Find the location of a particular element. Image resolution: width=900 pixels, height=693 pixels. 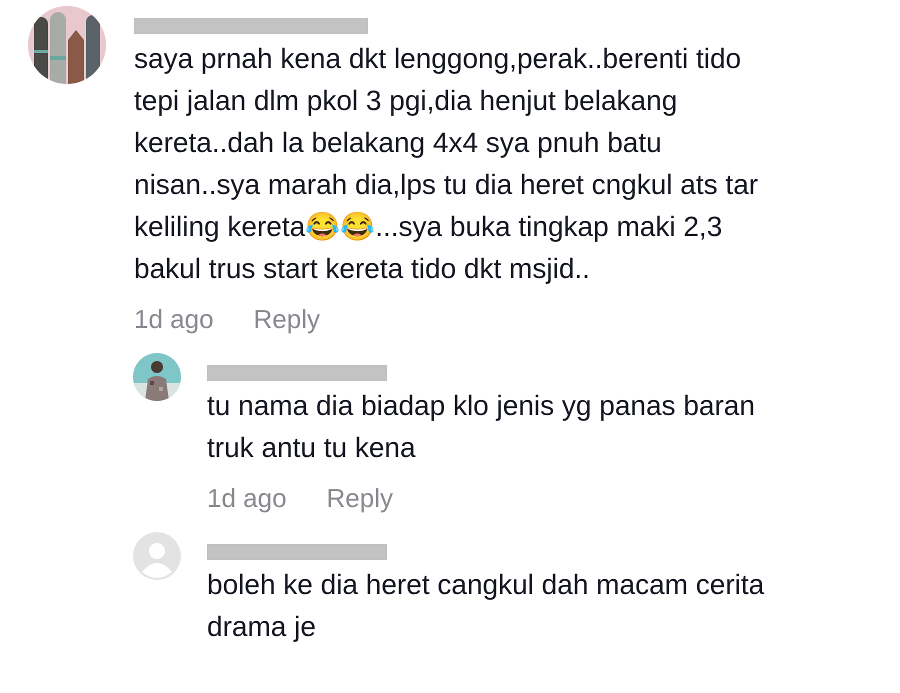

default-avatar-icon is located at coordinates (157, 556).